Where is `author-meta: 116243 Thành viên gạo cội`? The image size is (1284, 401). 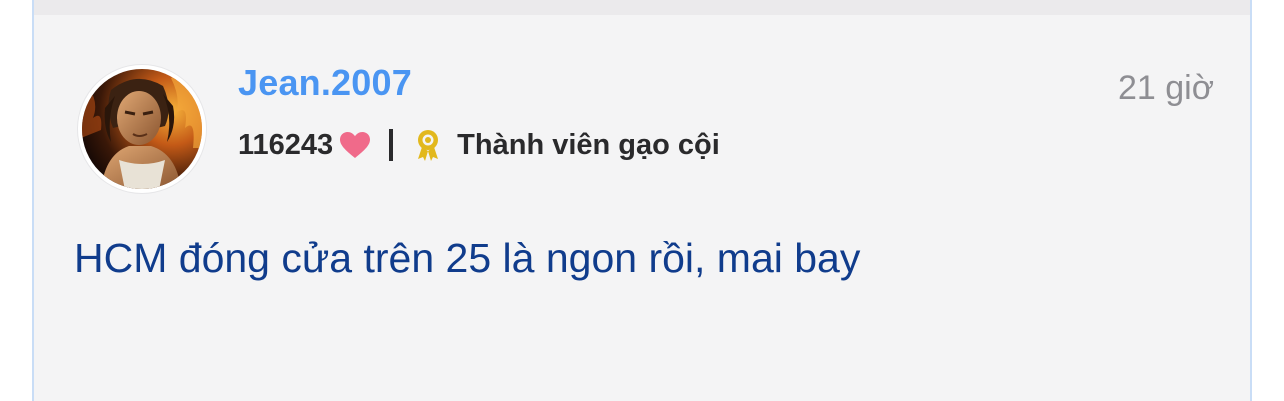
author-meta: 116243 Thành viên gạo cội is located at coordinates (479, 145).